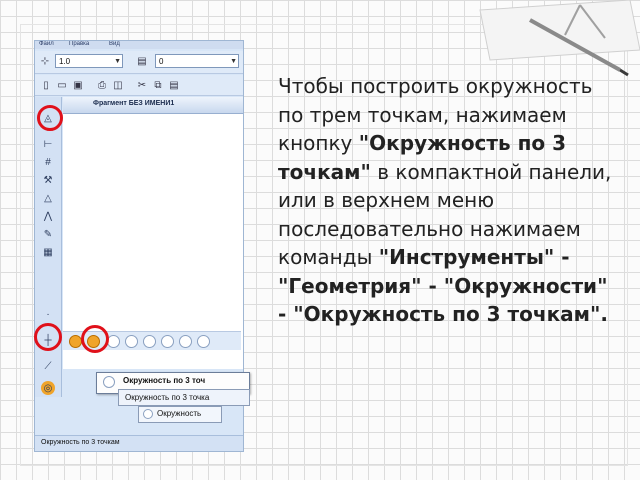 This screenshot has height=480, width=640. Describe the element at coordinates (48, 314) in the screenshot. I see `point-icon: ·` at that location.